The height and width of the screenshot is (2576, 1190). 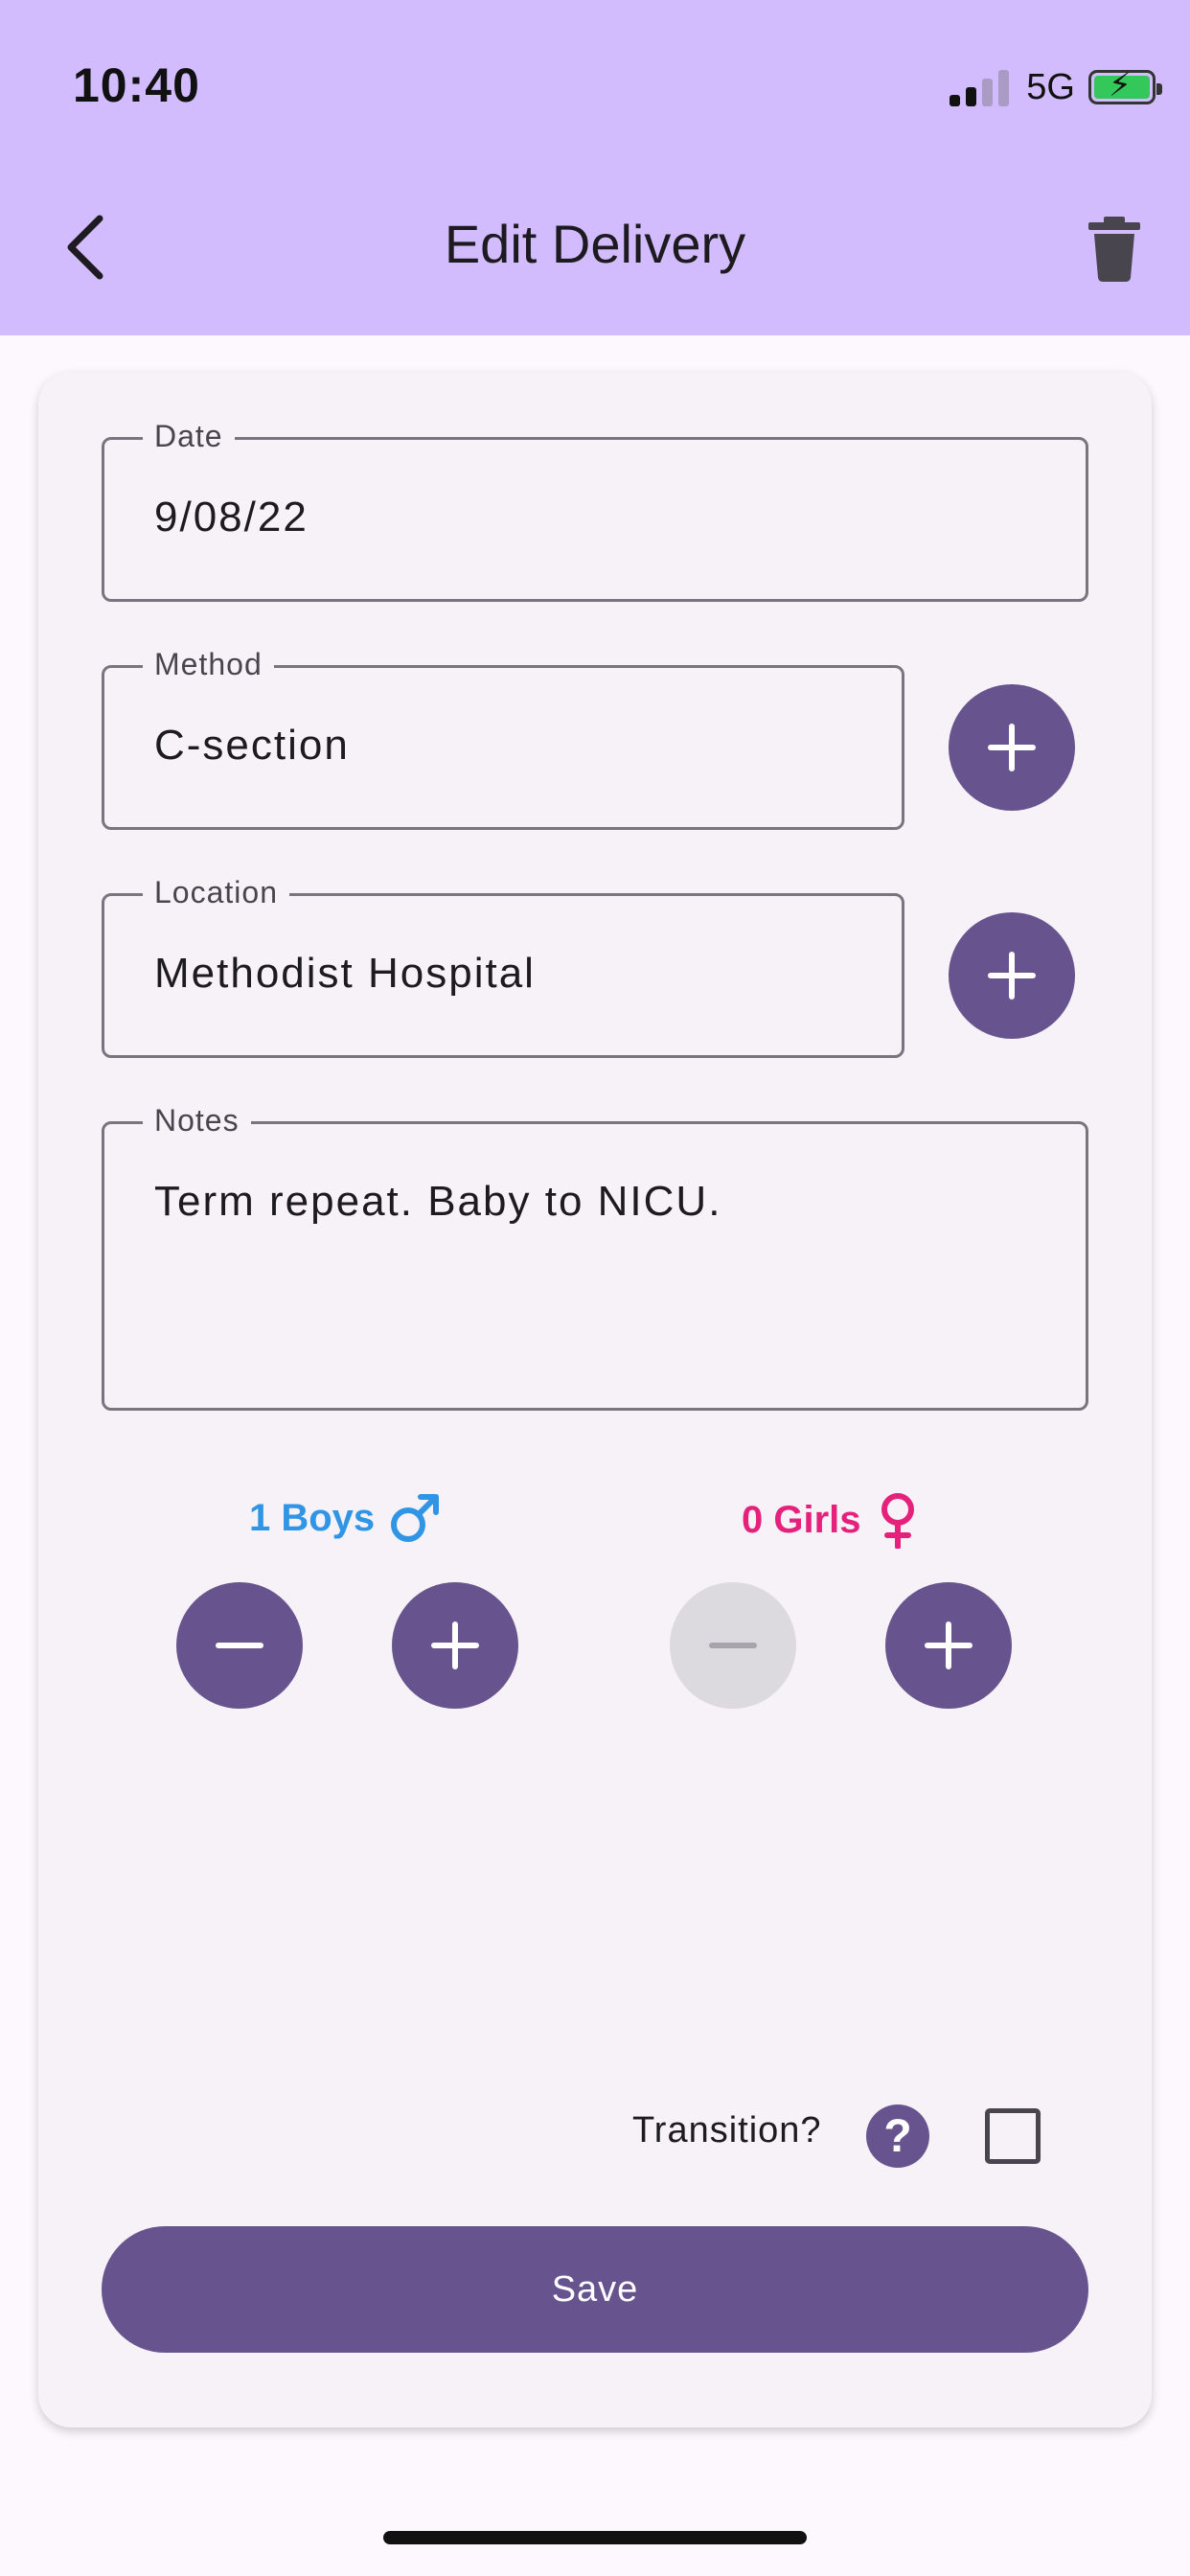 I want to click on question-mark-icon: ?, so click(x=898, y=2136).